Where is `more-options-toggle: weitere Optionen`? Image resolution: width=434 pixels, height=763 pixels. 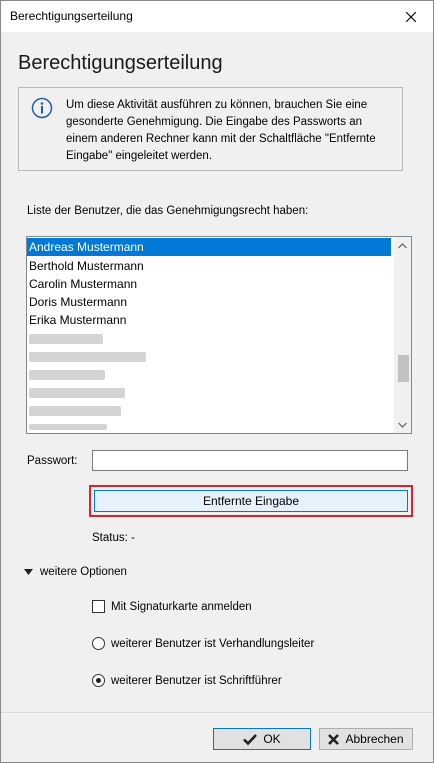
more-options-toggle: weitere Optionen is located at coordinates (75, 572).